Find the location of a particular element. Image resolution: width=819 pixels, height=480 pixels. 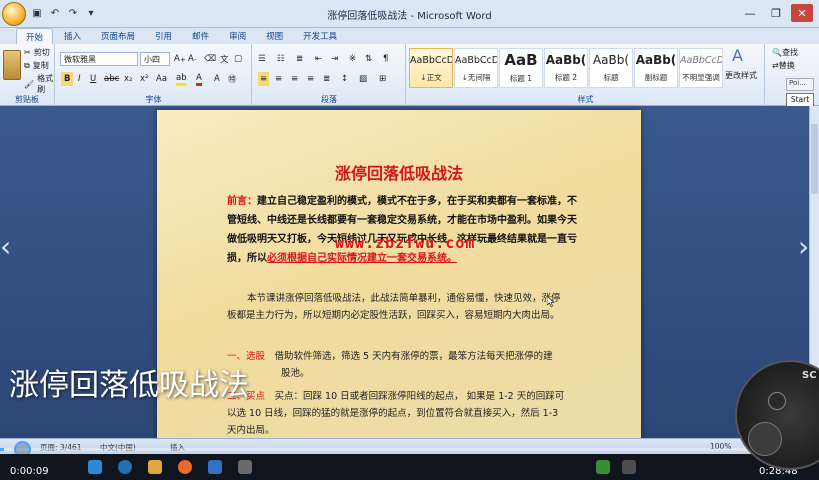

tab-view: 视图 is located at coordinates (274, 36).